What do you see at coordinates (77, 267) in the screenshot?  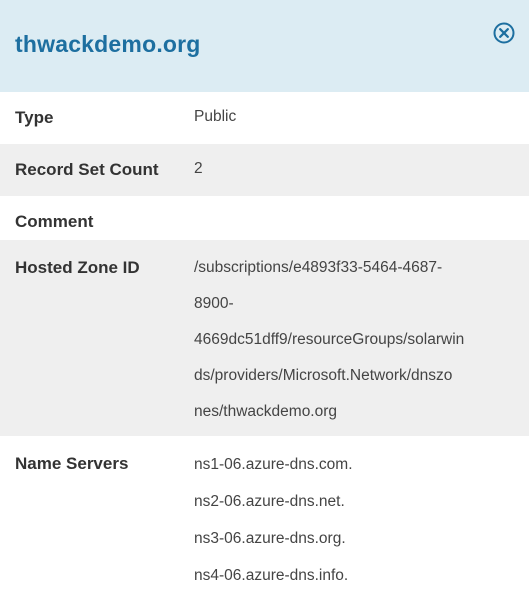 I see `hosted-zone-id-label: Hosted Zone ID` at bounding box center [77, 267].